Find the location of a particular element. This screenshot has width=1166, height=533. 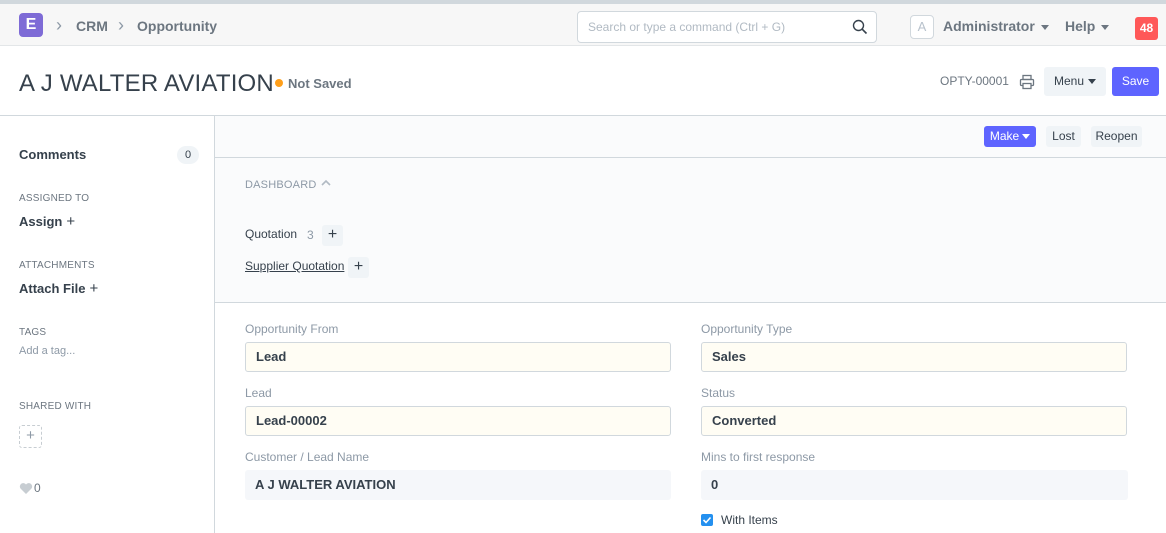

mins-to-first-response-label: Mins to first response is located at coordinates (758, 457).